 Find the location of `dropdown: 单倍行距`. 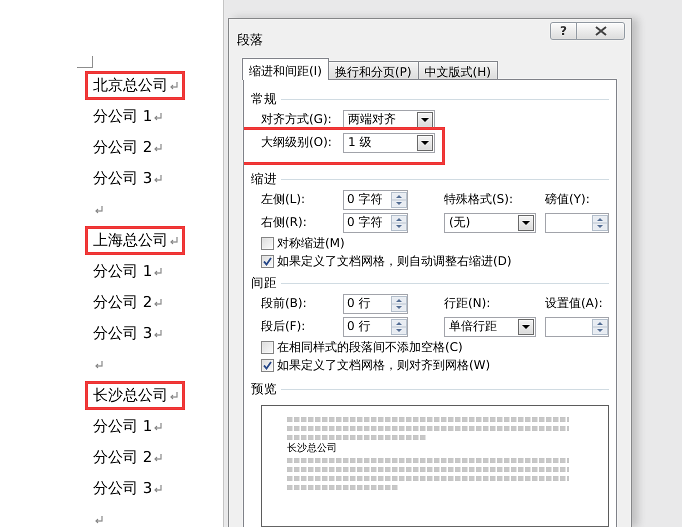

dropdown: 单倍行距 is located at coordinates (490, 326).